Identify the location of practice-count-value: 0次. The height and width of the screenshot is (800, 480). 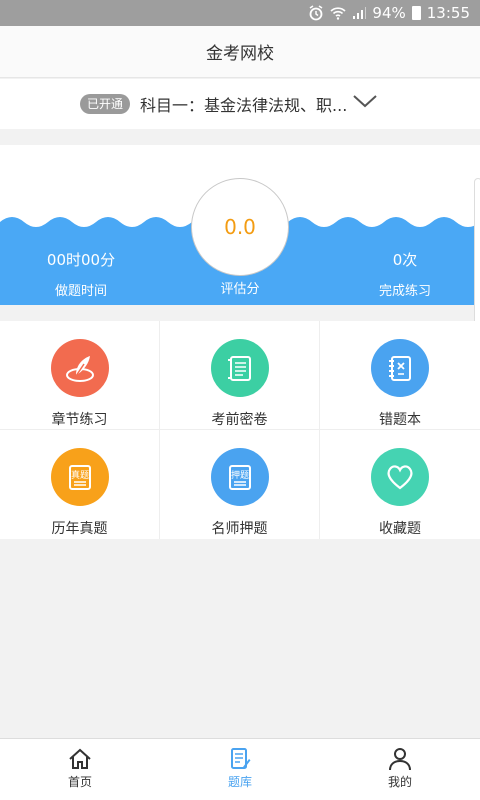
(405, 260).